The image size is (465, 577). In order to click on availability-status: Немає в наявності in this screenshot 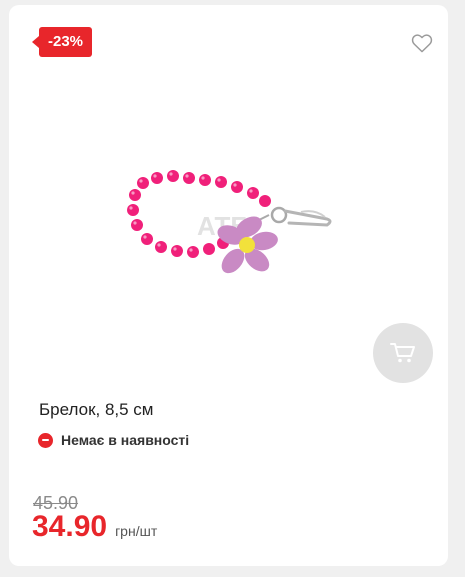, I will do `click(113, 440)`.